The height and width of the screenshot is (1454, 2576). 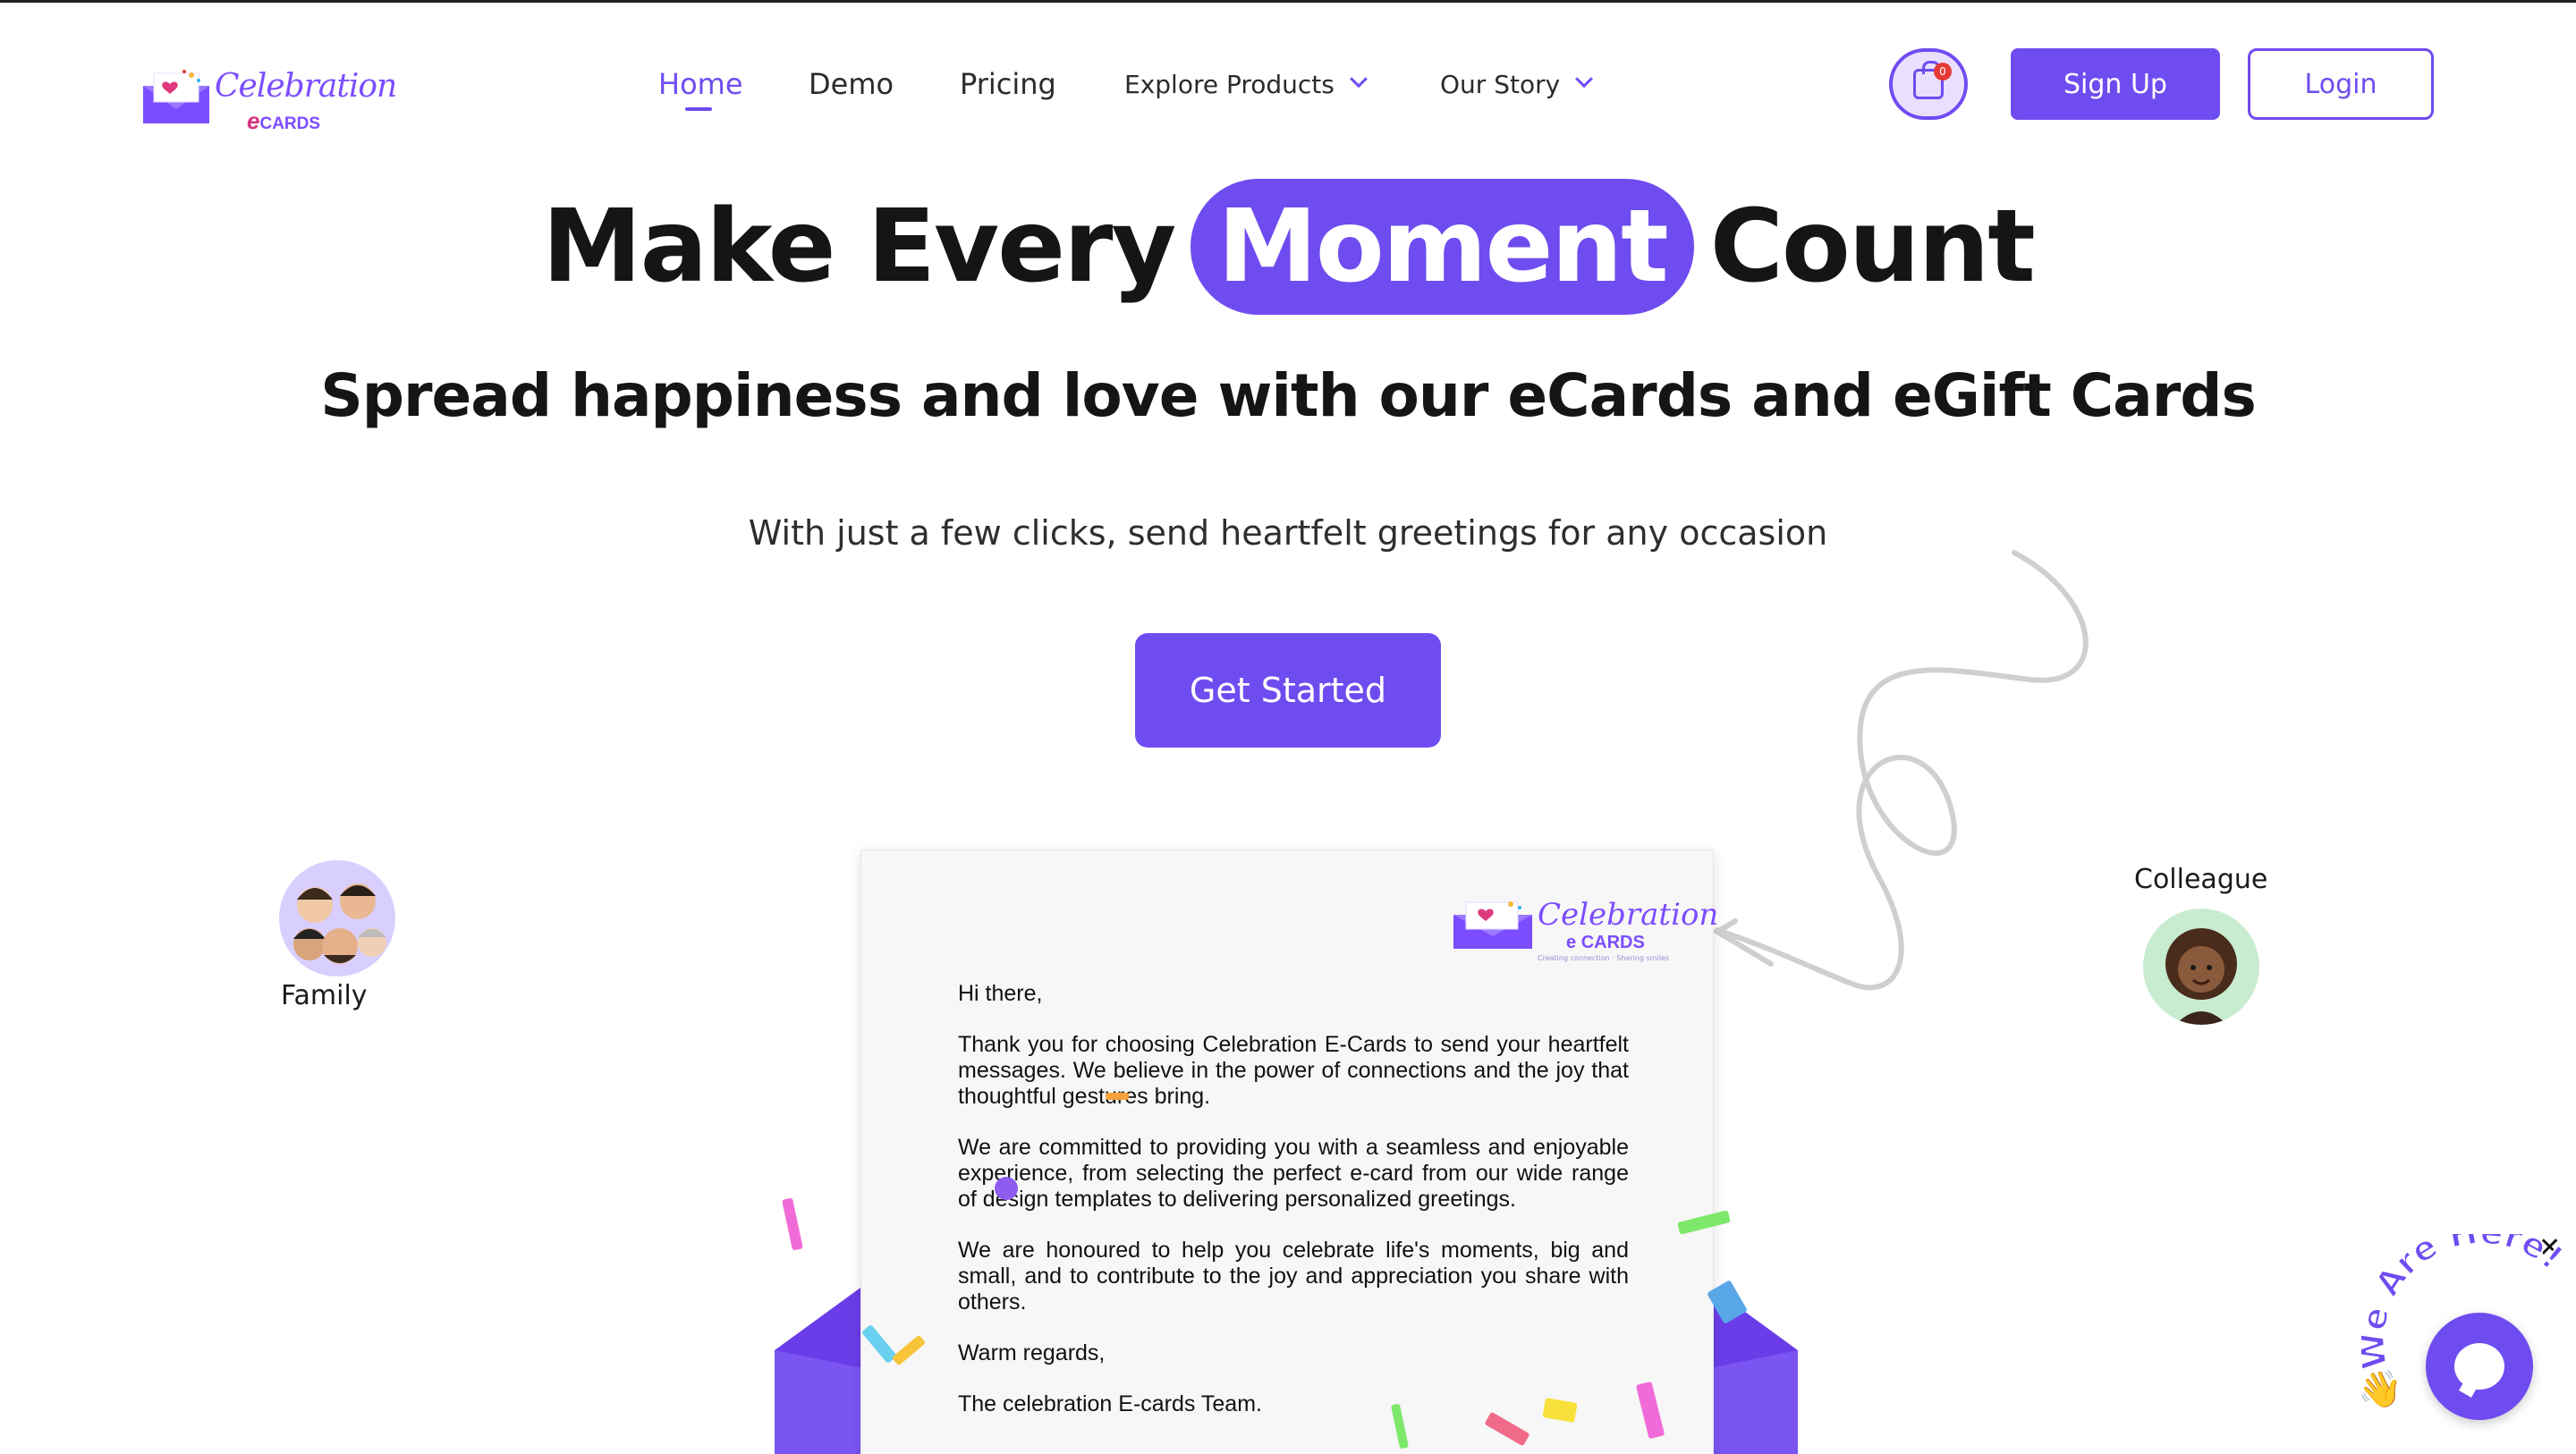 I want to click on colleague-label: Colleague, so click(x=2201, y=880).